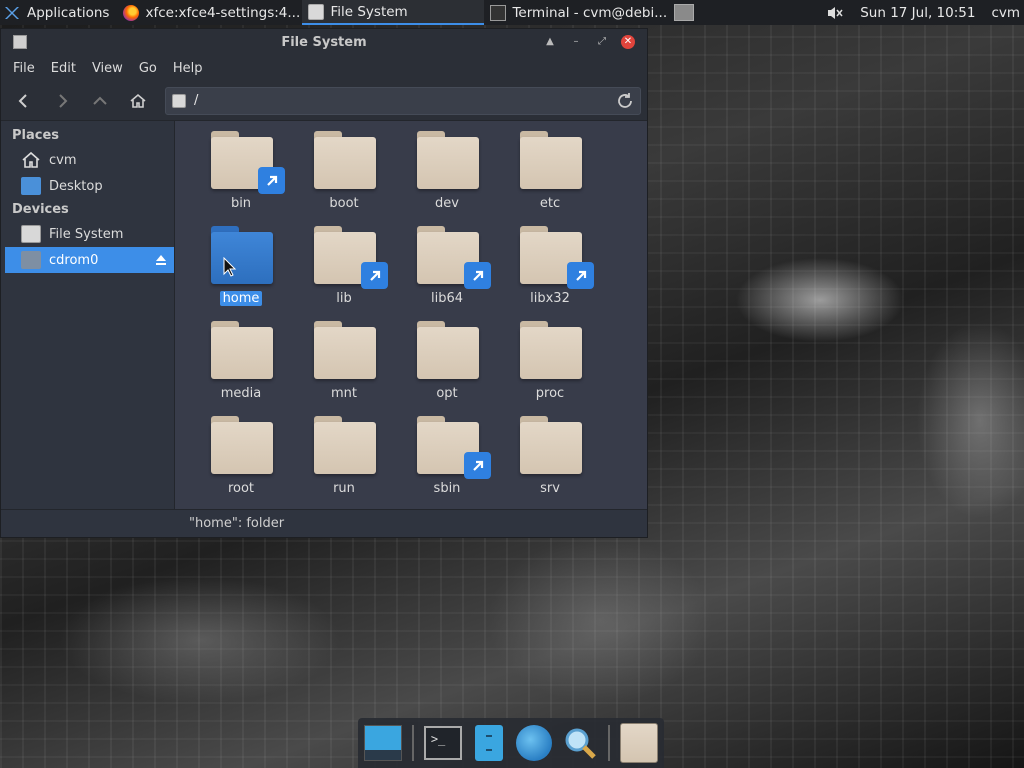 Image resolution: width=1024 pixels, height=768 pixels. What do you see at coordinates (447, 203) in the screenshot?
I see `folder-label: dev` at bounding box center [447, 203].